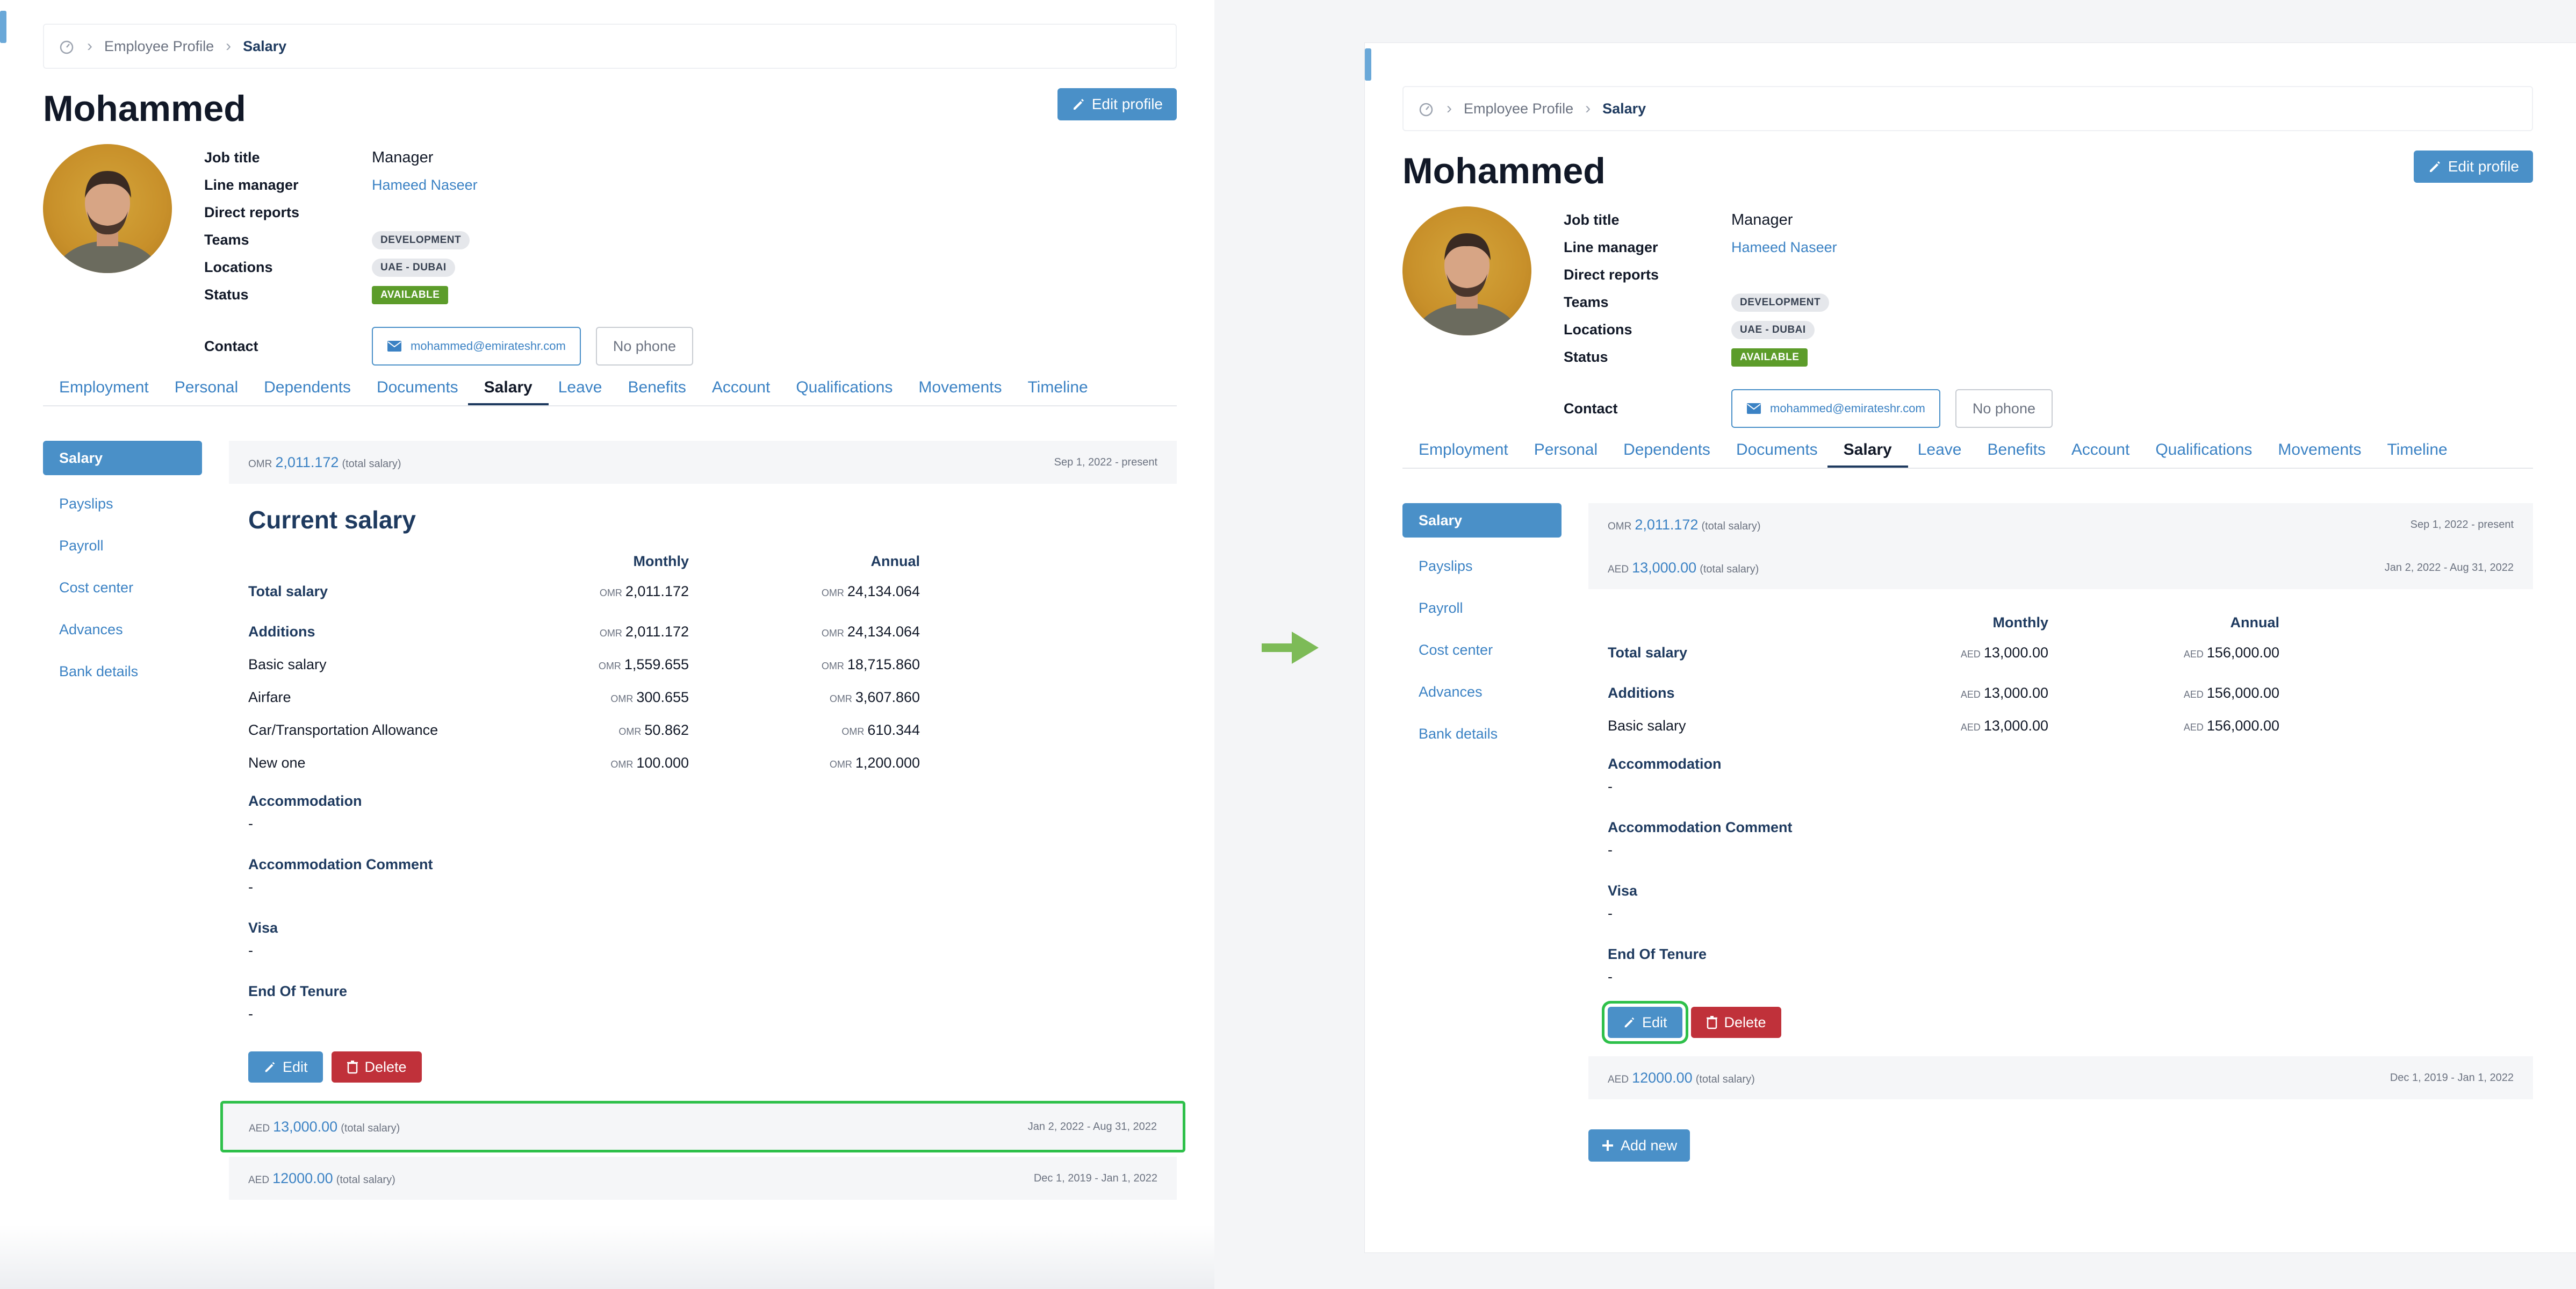  Describe the element at coordinates (1639, 1145) in the screenshot. I see `add-new-button: Add new` at that location.